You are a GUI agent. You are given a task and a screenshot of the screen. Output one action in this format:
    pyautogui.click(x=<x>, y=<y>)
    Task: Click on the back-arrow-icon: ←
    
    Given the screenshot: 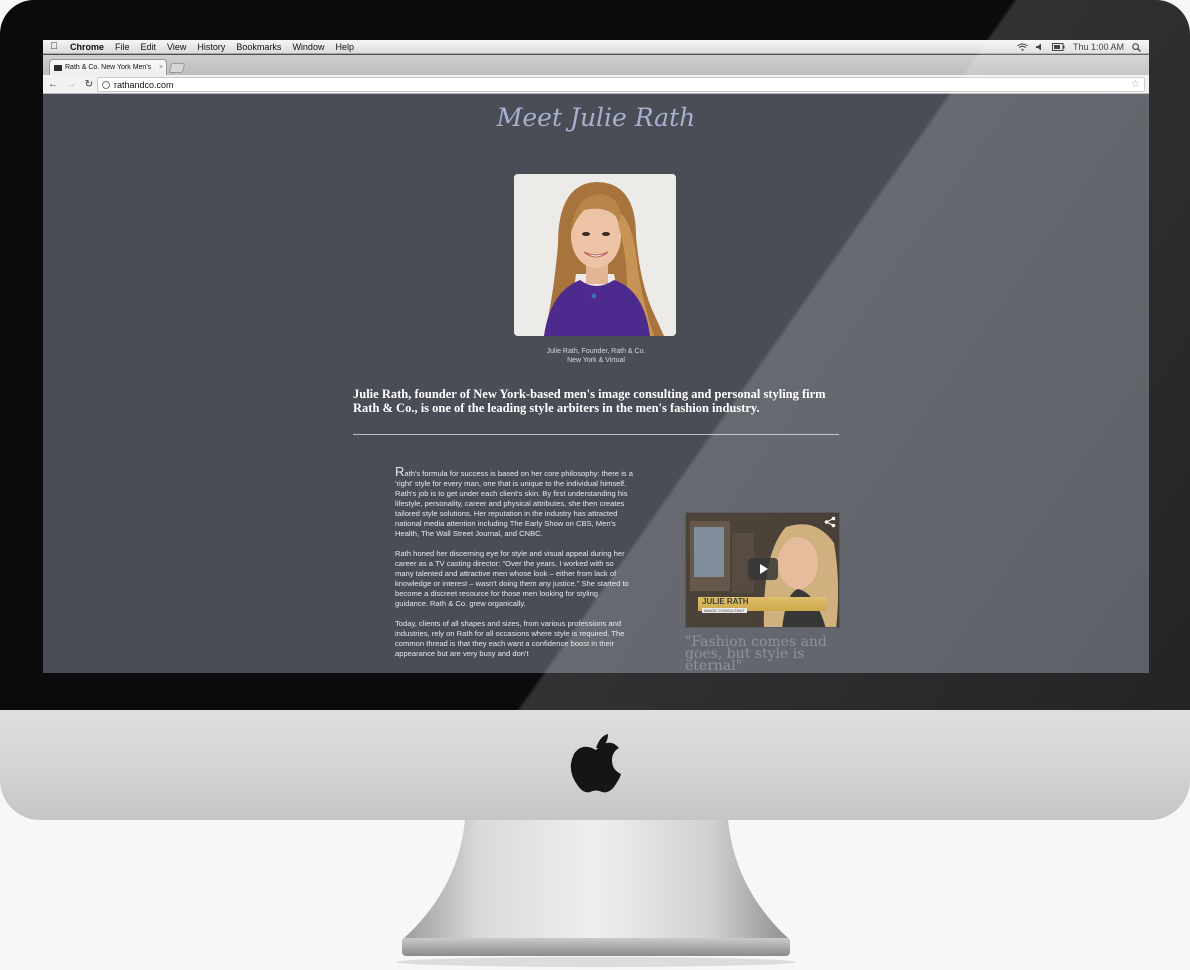 What is the action you would take?
    pyautogui.click(x=53, y=84)
    